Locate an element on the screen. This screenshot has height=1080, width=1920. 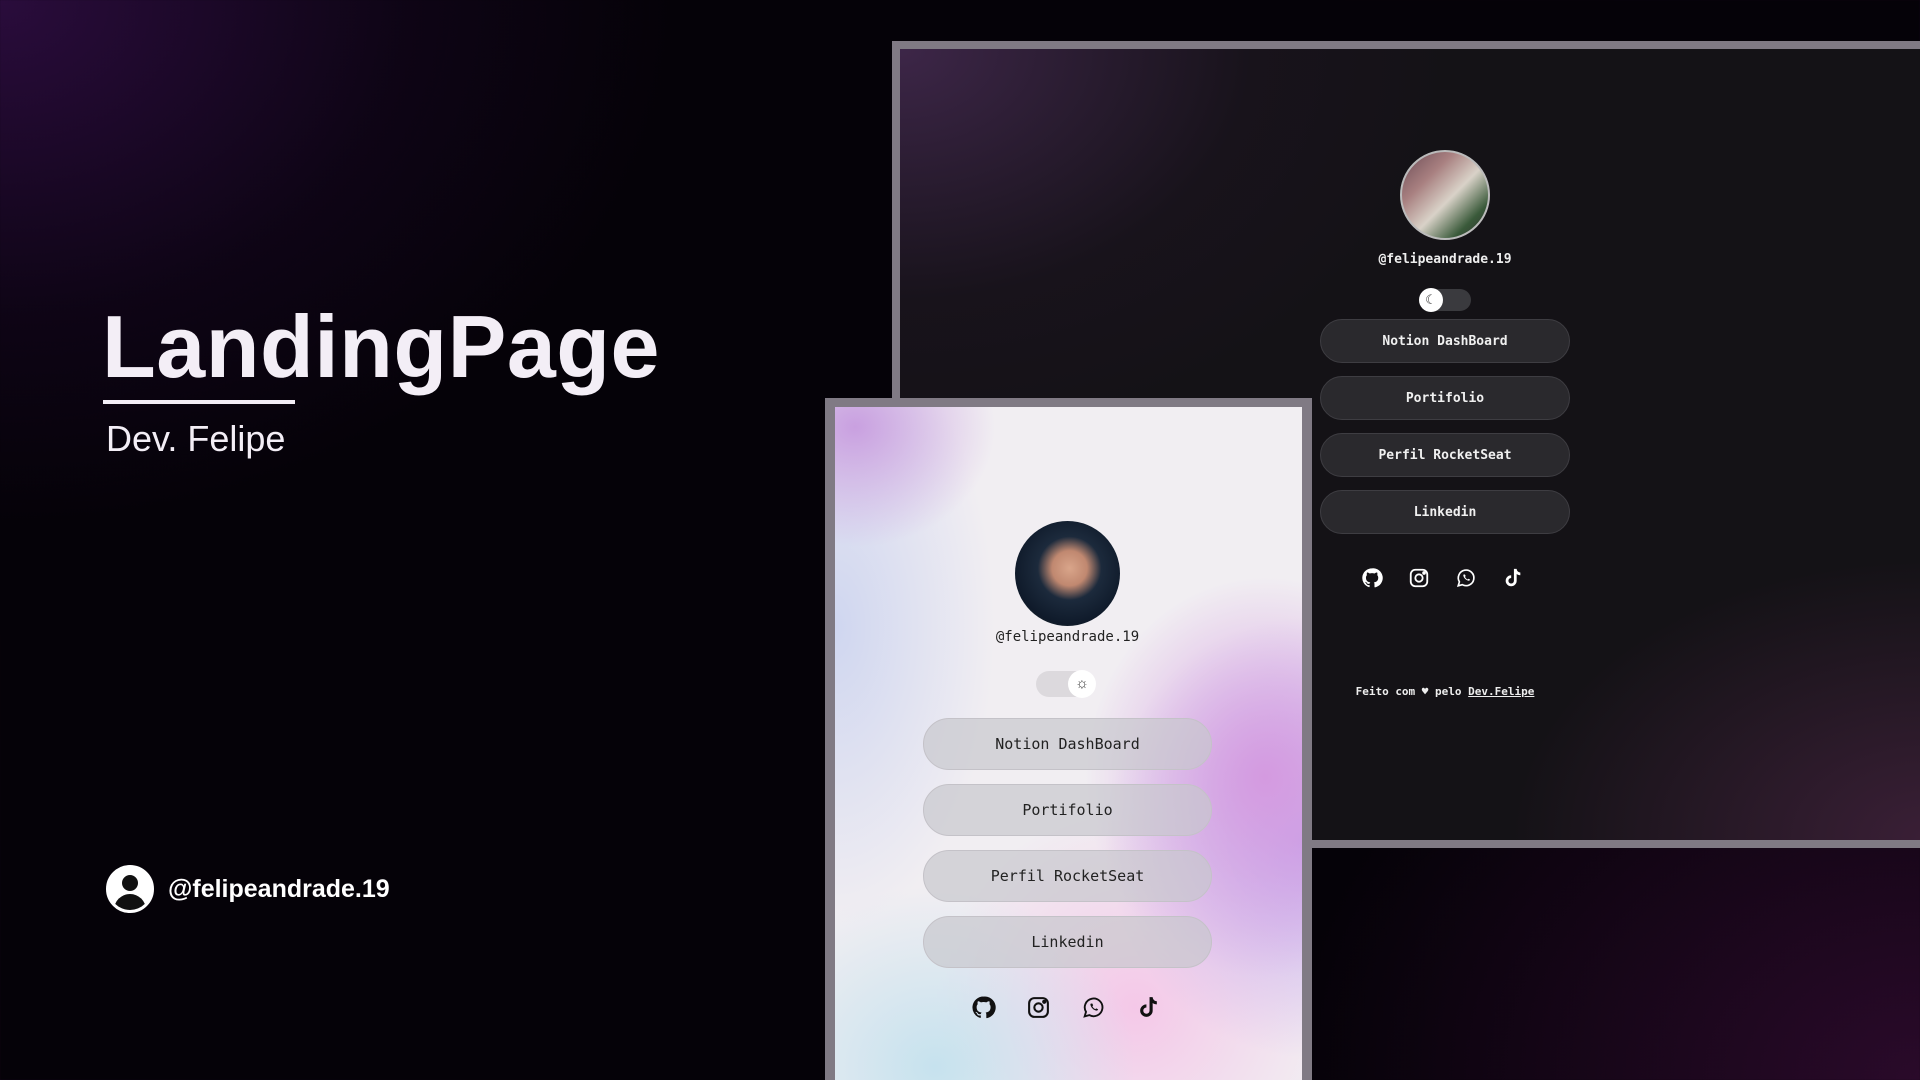
footer-link: Dev.Felipe is located at coordinates (1501, 691).